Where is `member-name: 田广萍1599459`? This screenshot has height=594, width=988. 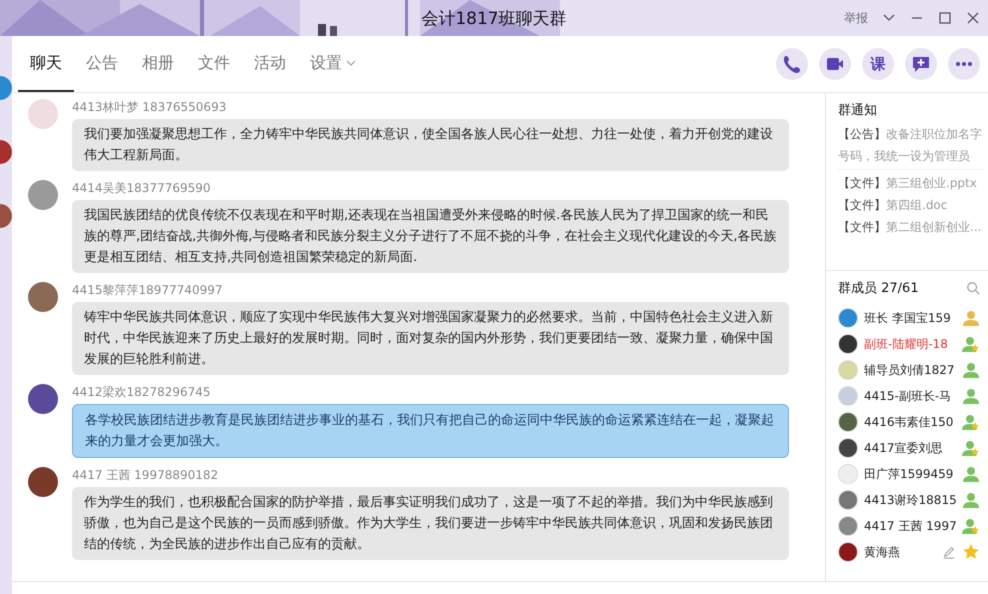
member-name: 田广萍1599459 is located at coordinates (910, 474).